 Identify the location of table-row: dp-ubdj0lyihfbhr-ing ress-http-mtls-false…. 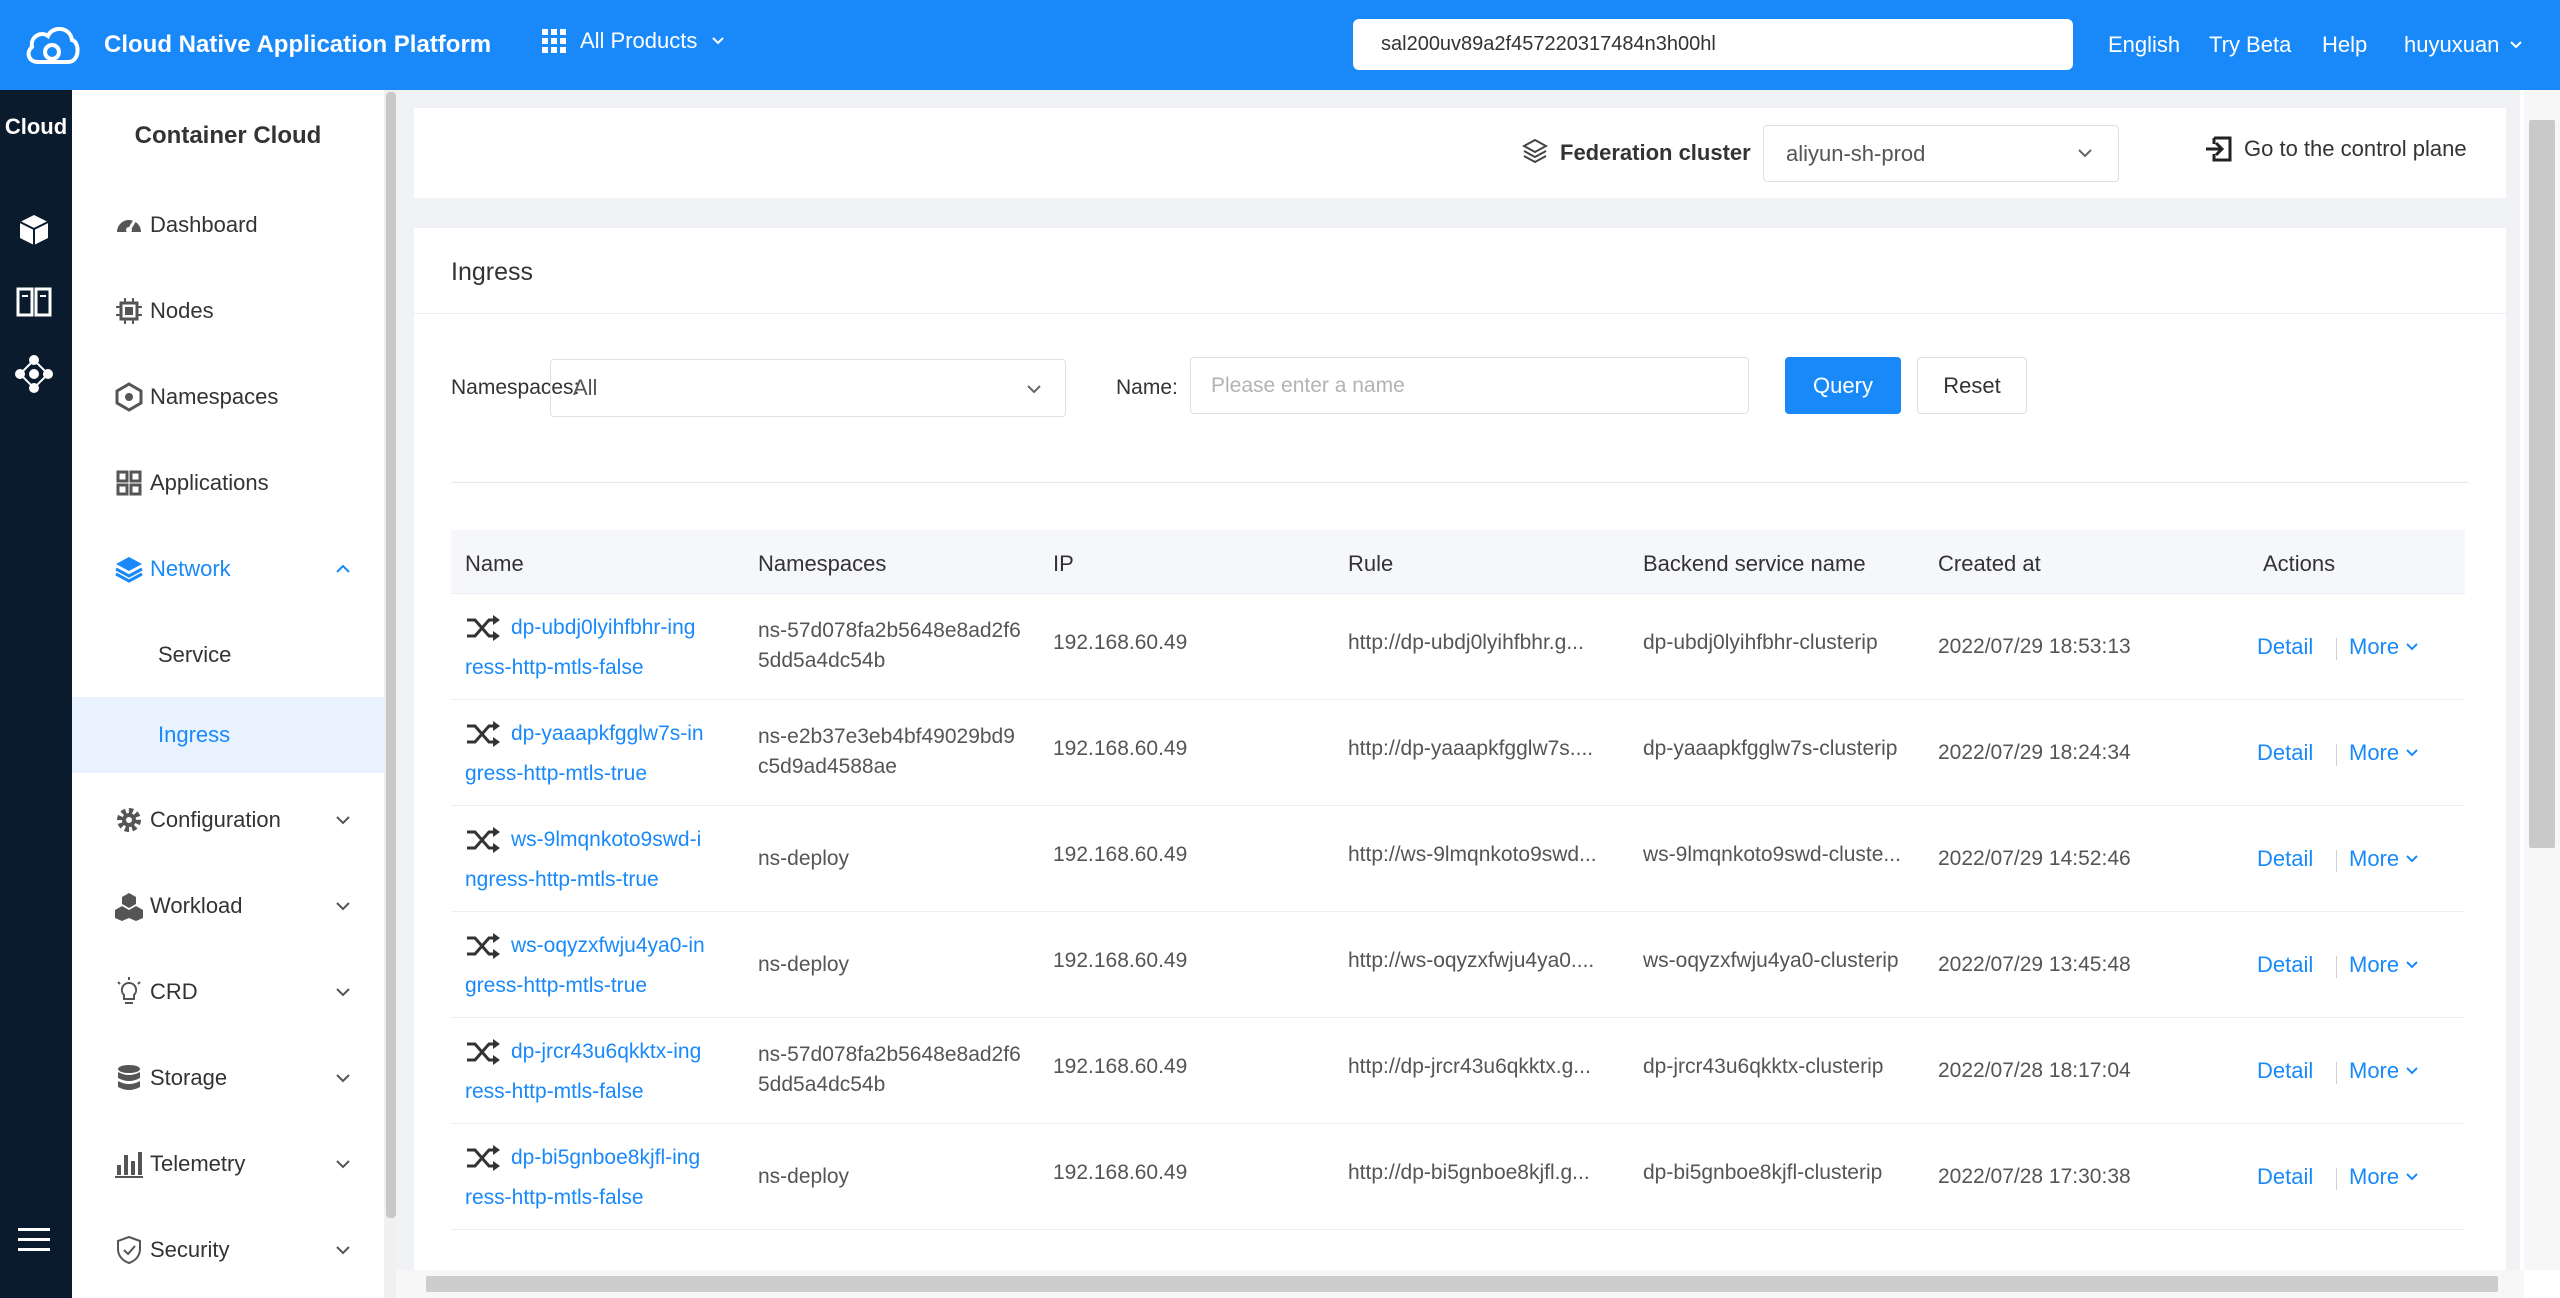
(1458, 647).